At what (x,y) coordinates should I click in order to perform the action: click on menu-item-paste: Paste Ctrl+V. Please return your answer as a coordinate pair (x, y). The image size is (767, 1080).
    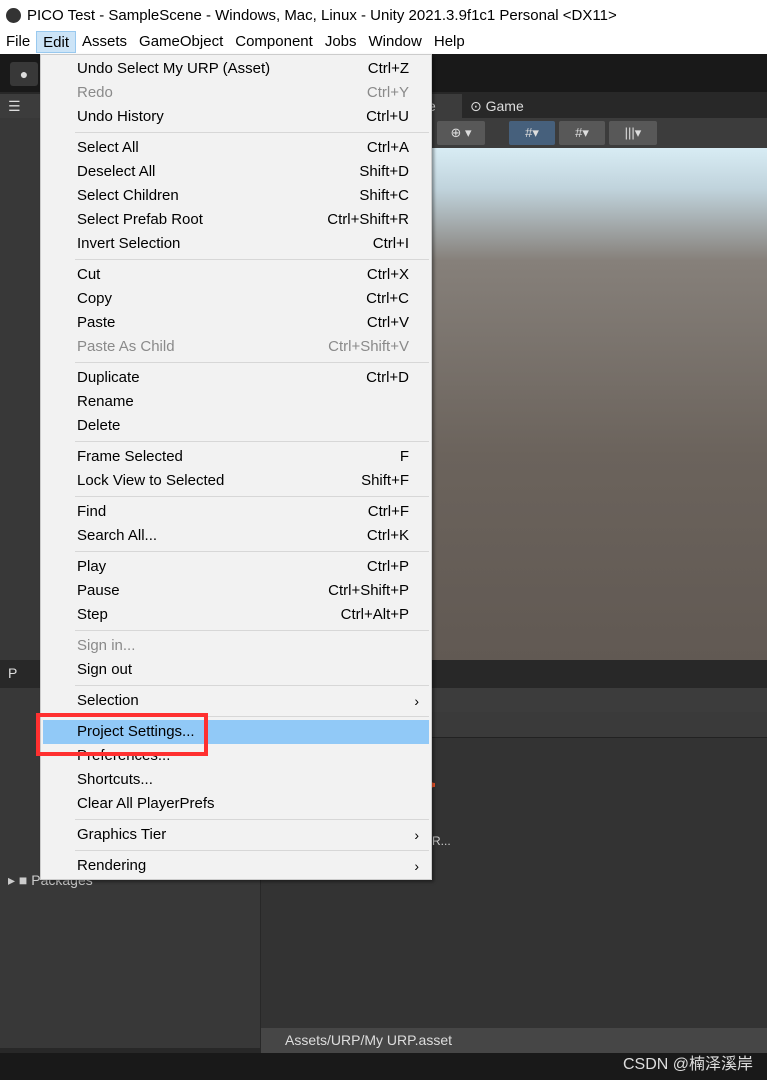
    Looking at the image, I should click on (236, 323).